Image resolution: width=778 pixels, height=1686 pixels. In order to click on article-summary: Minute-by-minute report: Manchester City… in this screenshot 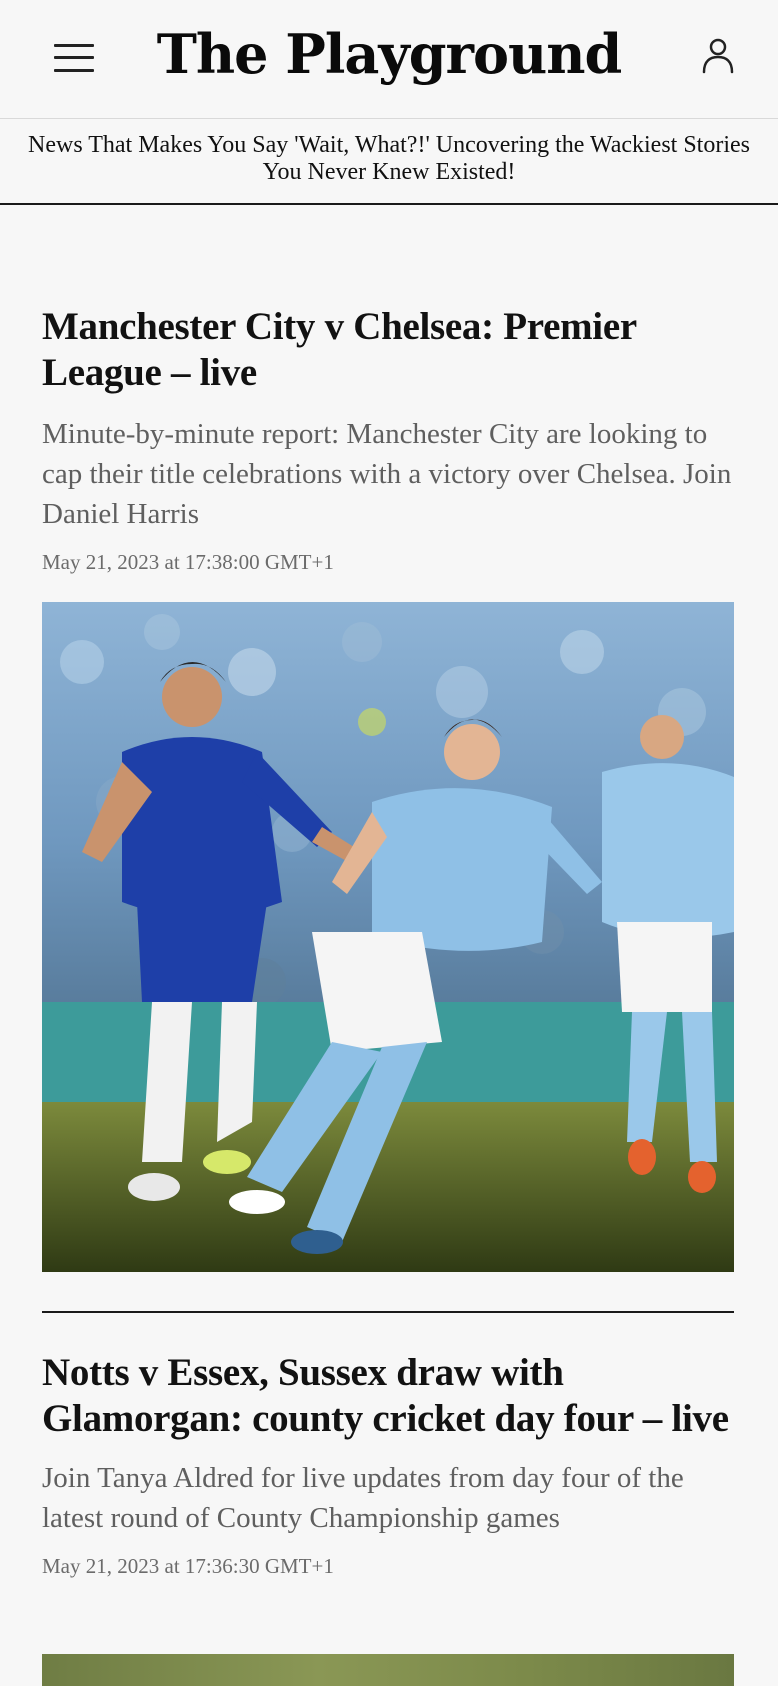, I will do `click(387, 474)`.